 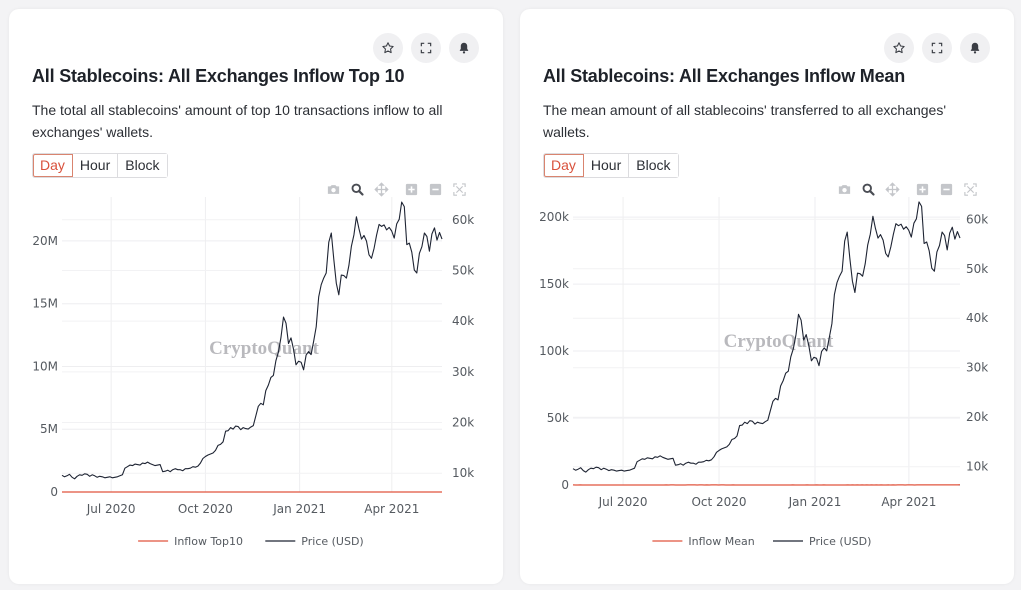 I want to click on y-left-tick-label: 100k, so click(x=554, y=351).